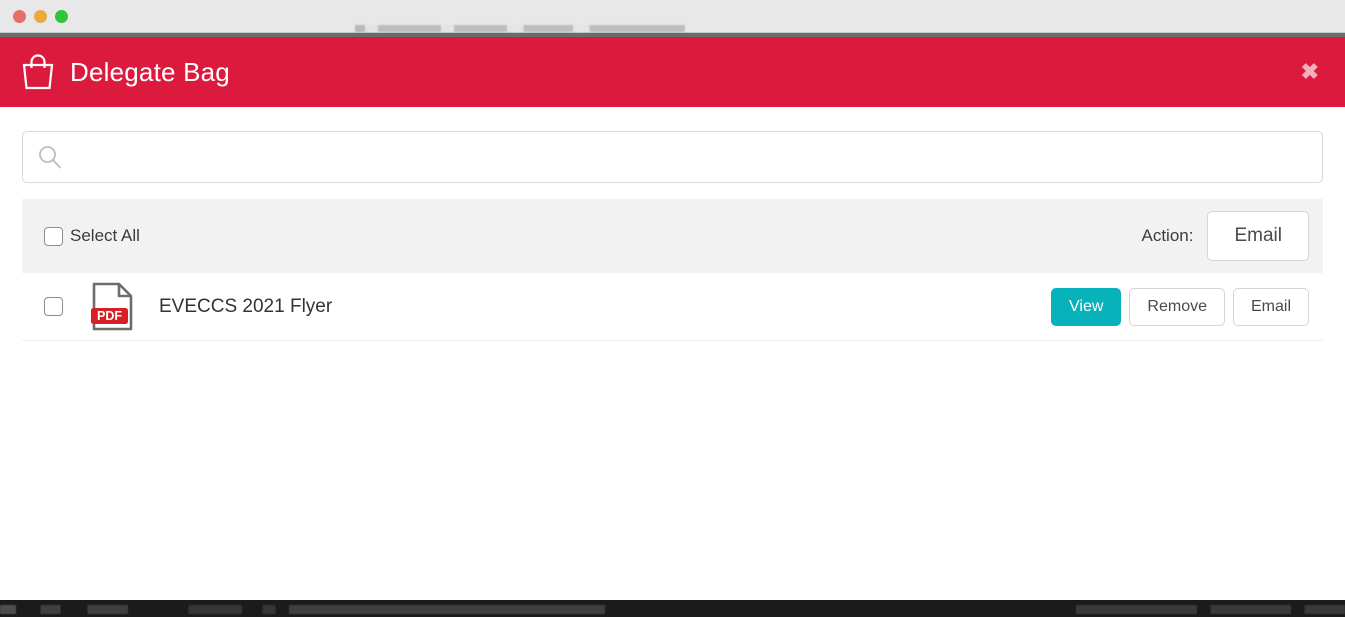 The height and width of the screenshot is (617, 1345). I want to click on bulk-email-button: Email, so click(1258, 236).